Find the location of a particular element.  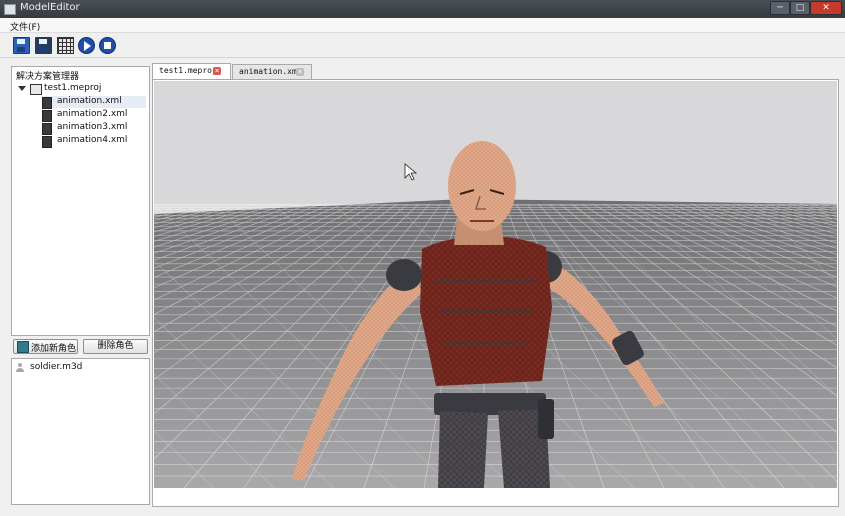

add-role-label: 添加新角色 is located at coordinates (54, 349).